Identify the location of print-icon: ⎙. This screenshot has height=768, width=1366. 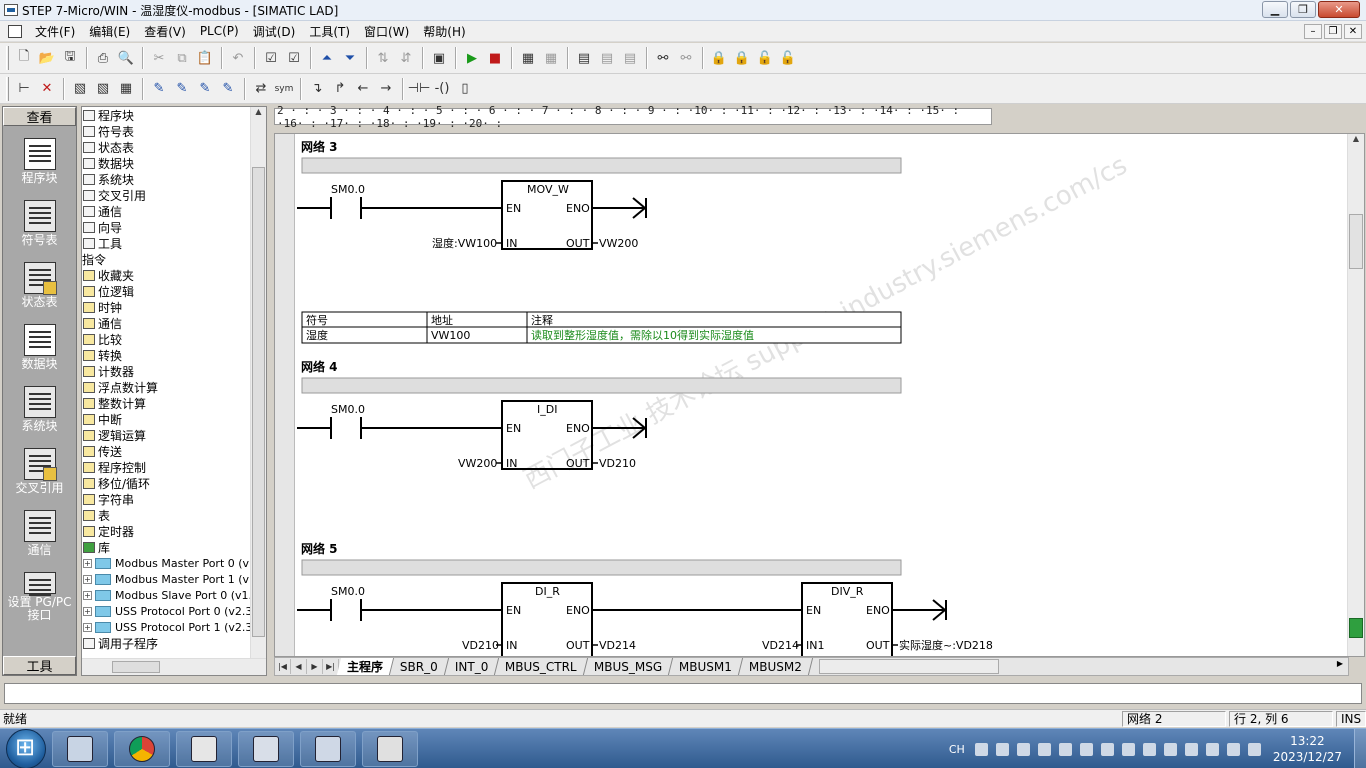
(103, 58).